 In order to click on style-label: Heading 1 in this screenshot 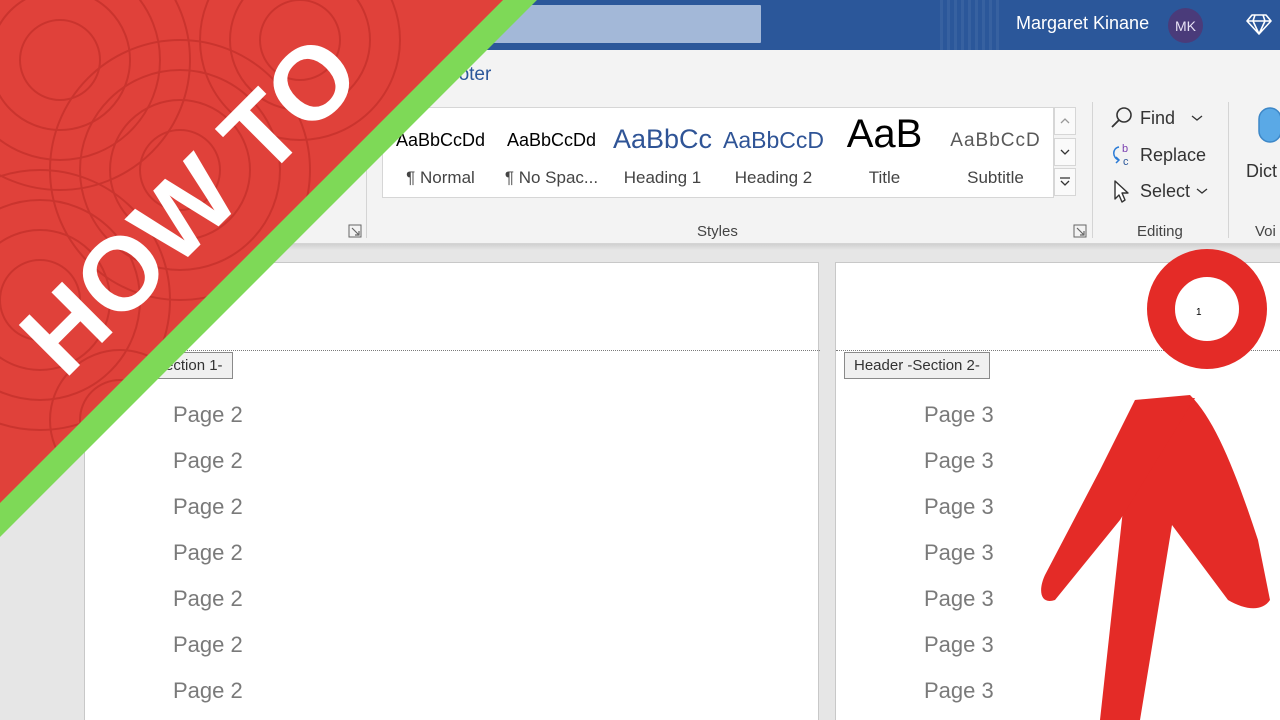, I will do `click(662, 177)`.